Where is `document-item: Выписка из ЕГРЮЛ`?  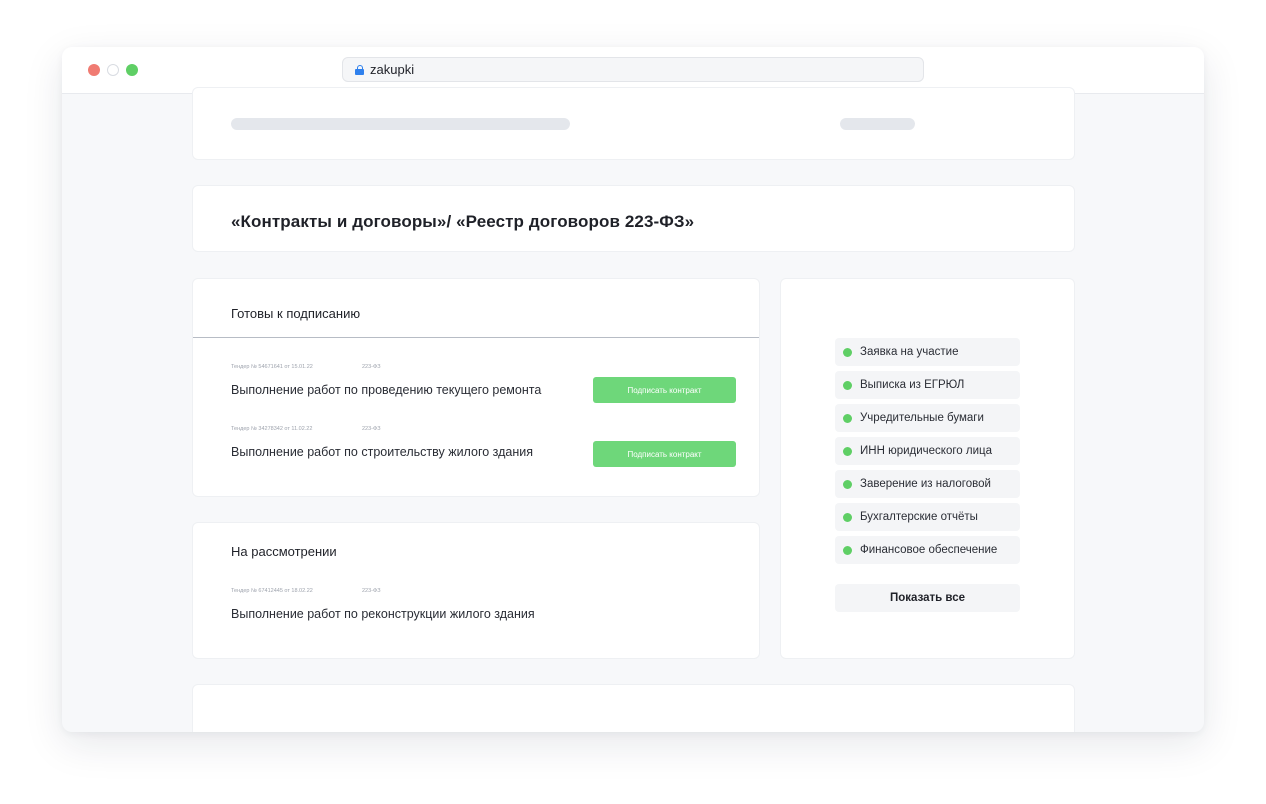
document-item: Выписка из ЕГРЮЛ is located at coordinates (927, 385).